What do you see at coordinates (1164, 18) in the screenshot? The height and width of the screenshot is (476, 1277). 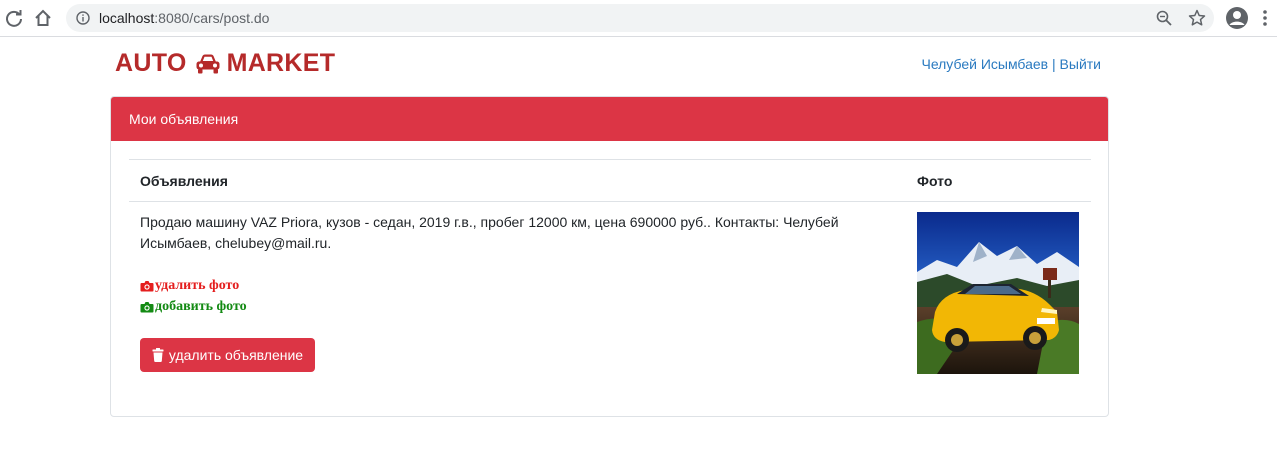 I see `zoom-icon` at bounding box center [1164, 18].